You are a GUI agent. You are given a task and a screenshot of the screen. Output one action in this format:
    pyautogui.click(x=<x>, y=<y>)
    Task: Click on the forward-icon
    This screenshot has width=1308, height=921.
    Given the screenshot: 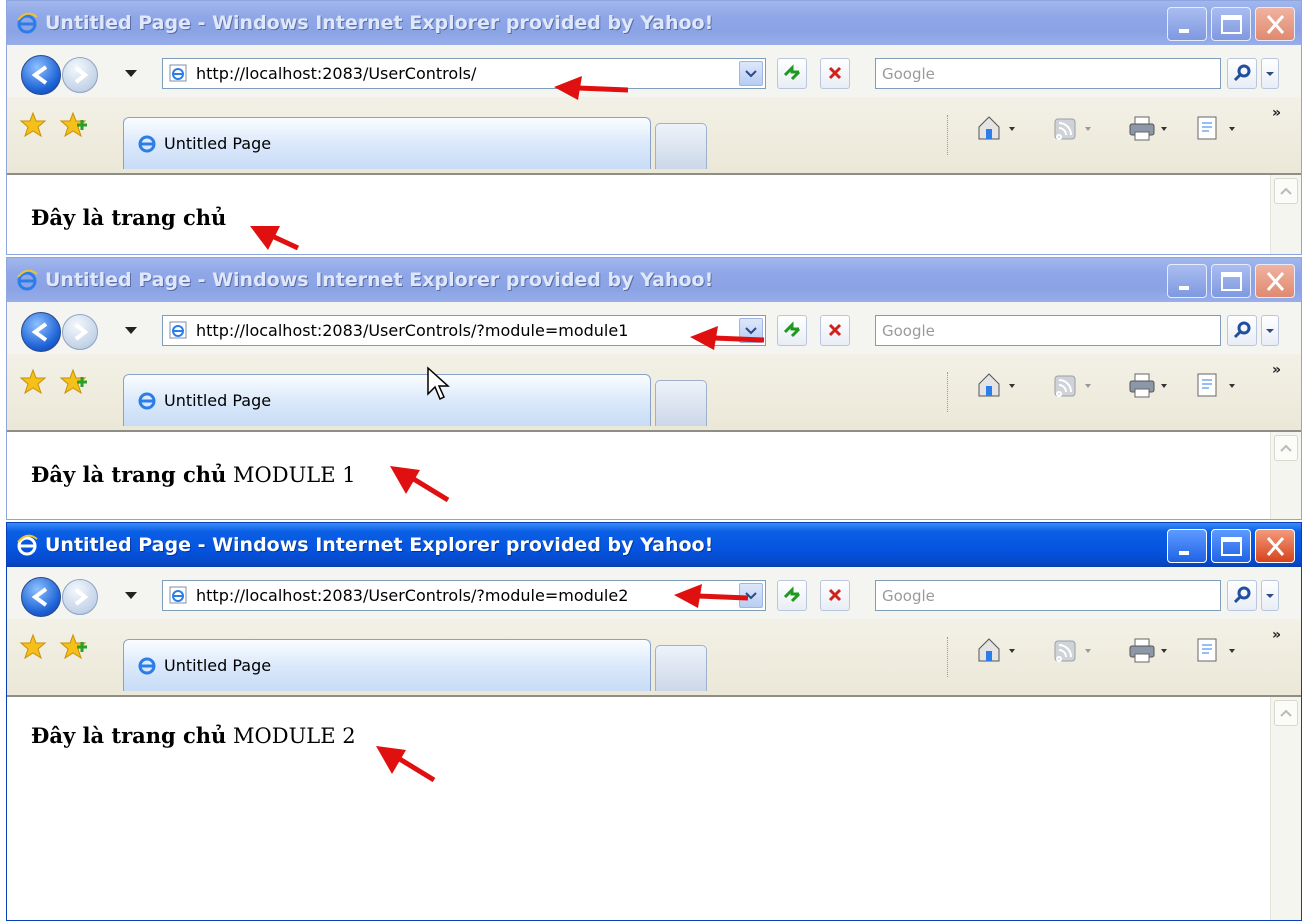 What is the action you would take?
    pyautogui.click(x=81, y=332)
    